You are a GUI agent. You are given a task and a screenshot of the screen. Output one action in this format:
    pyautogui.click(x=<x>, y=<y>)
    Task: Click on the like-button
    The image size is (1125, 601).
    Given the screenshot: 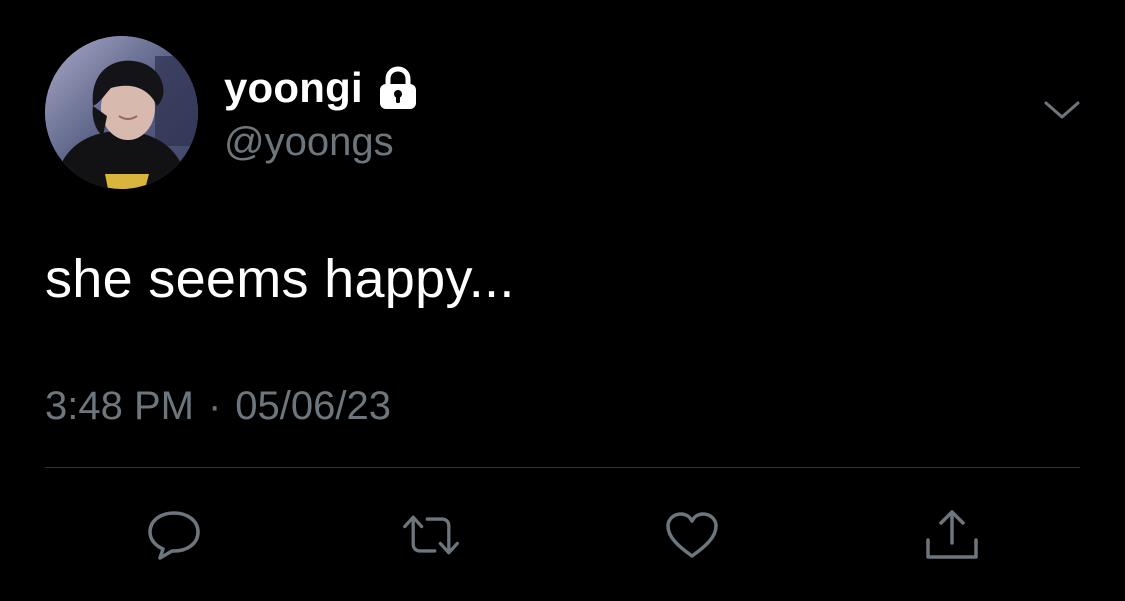 What is the action you would take?
    pyautogui.click(x=692, y=535)
    